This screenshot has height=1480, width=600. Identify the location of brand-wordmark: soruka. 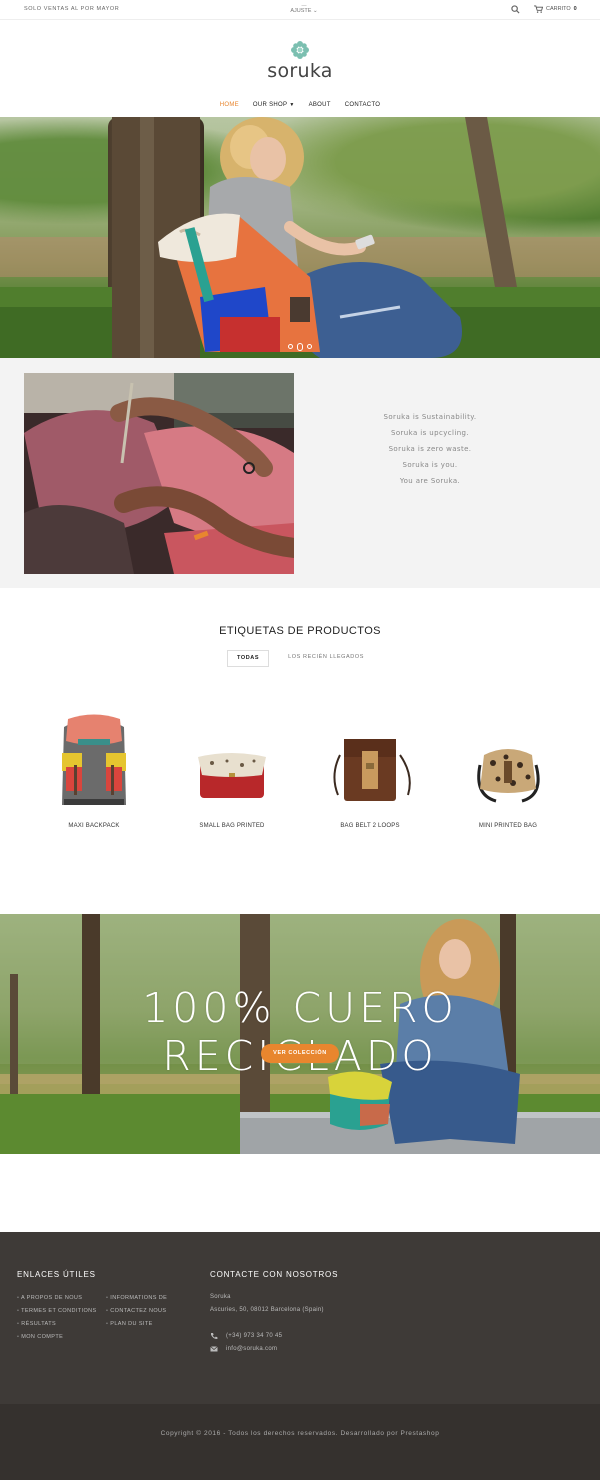
(300, 71).